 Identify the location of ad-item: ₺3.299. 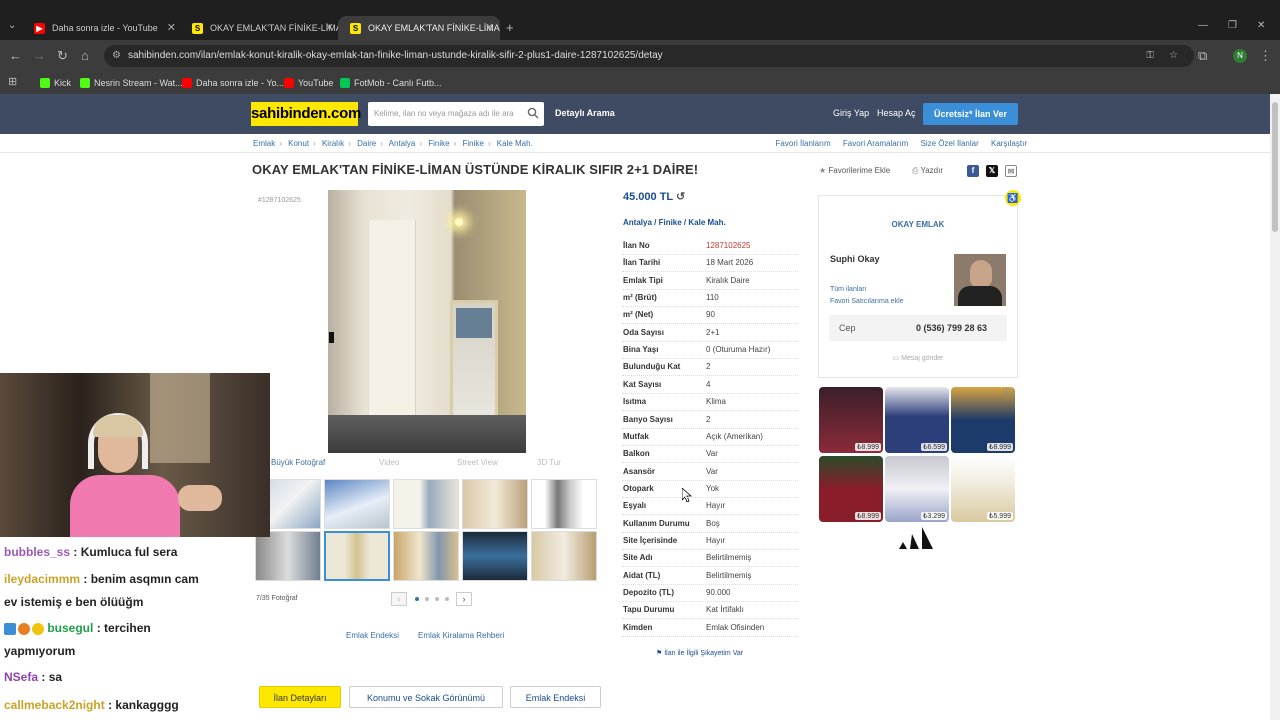
(917, 489).